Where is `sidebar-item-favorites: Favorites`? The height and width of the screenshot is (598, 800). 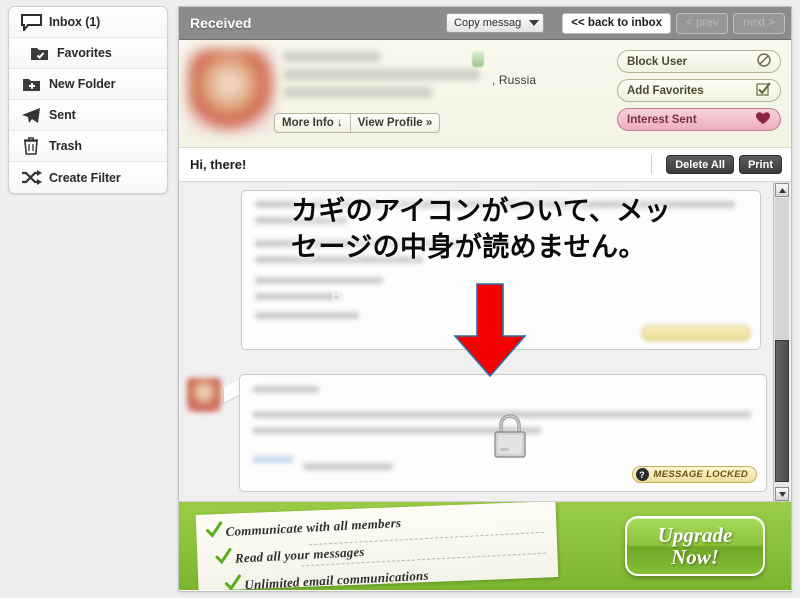
sidebar-item-favorites: Favorites is located at coordinates (88, 53).